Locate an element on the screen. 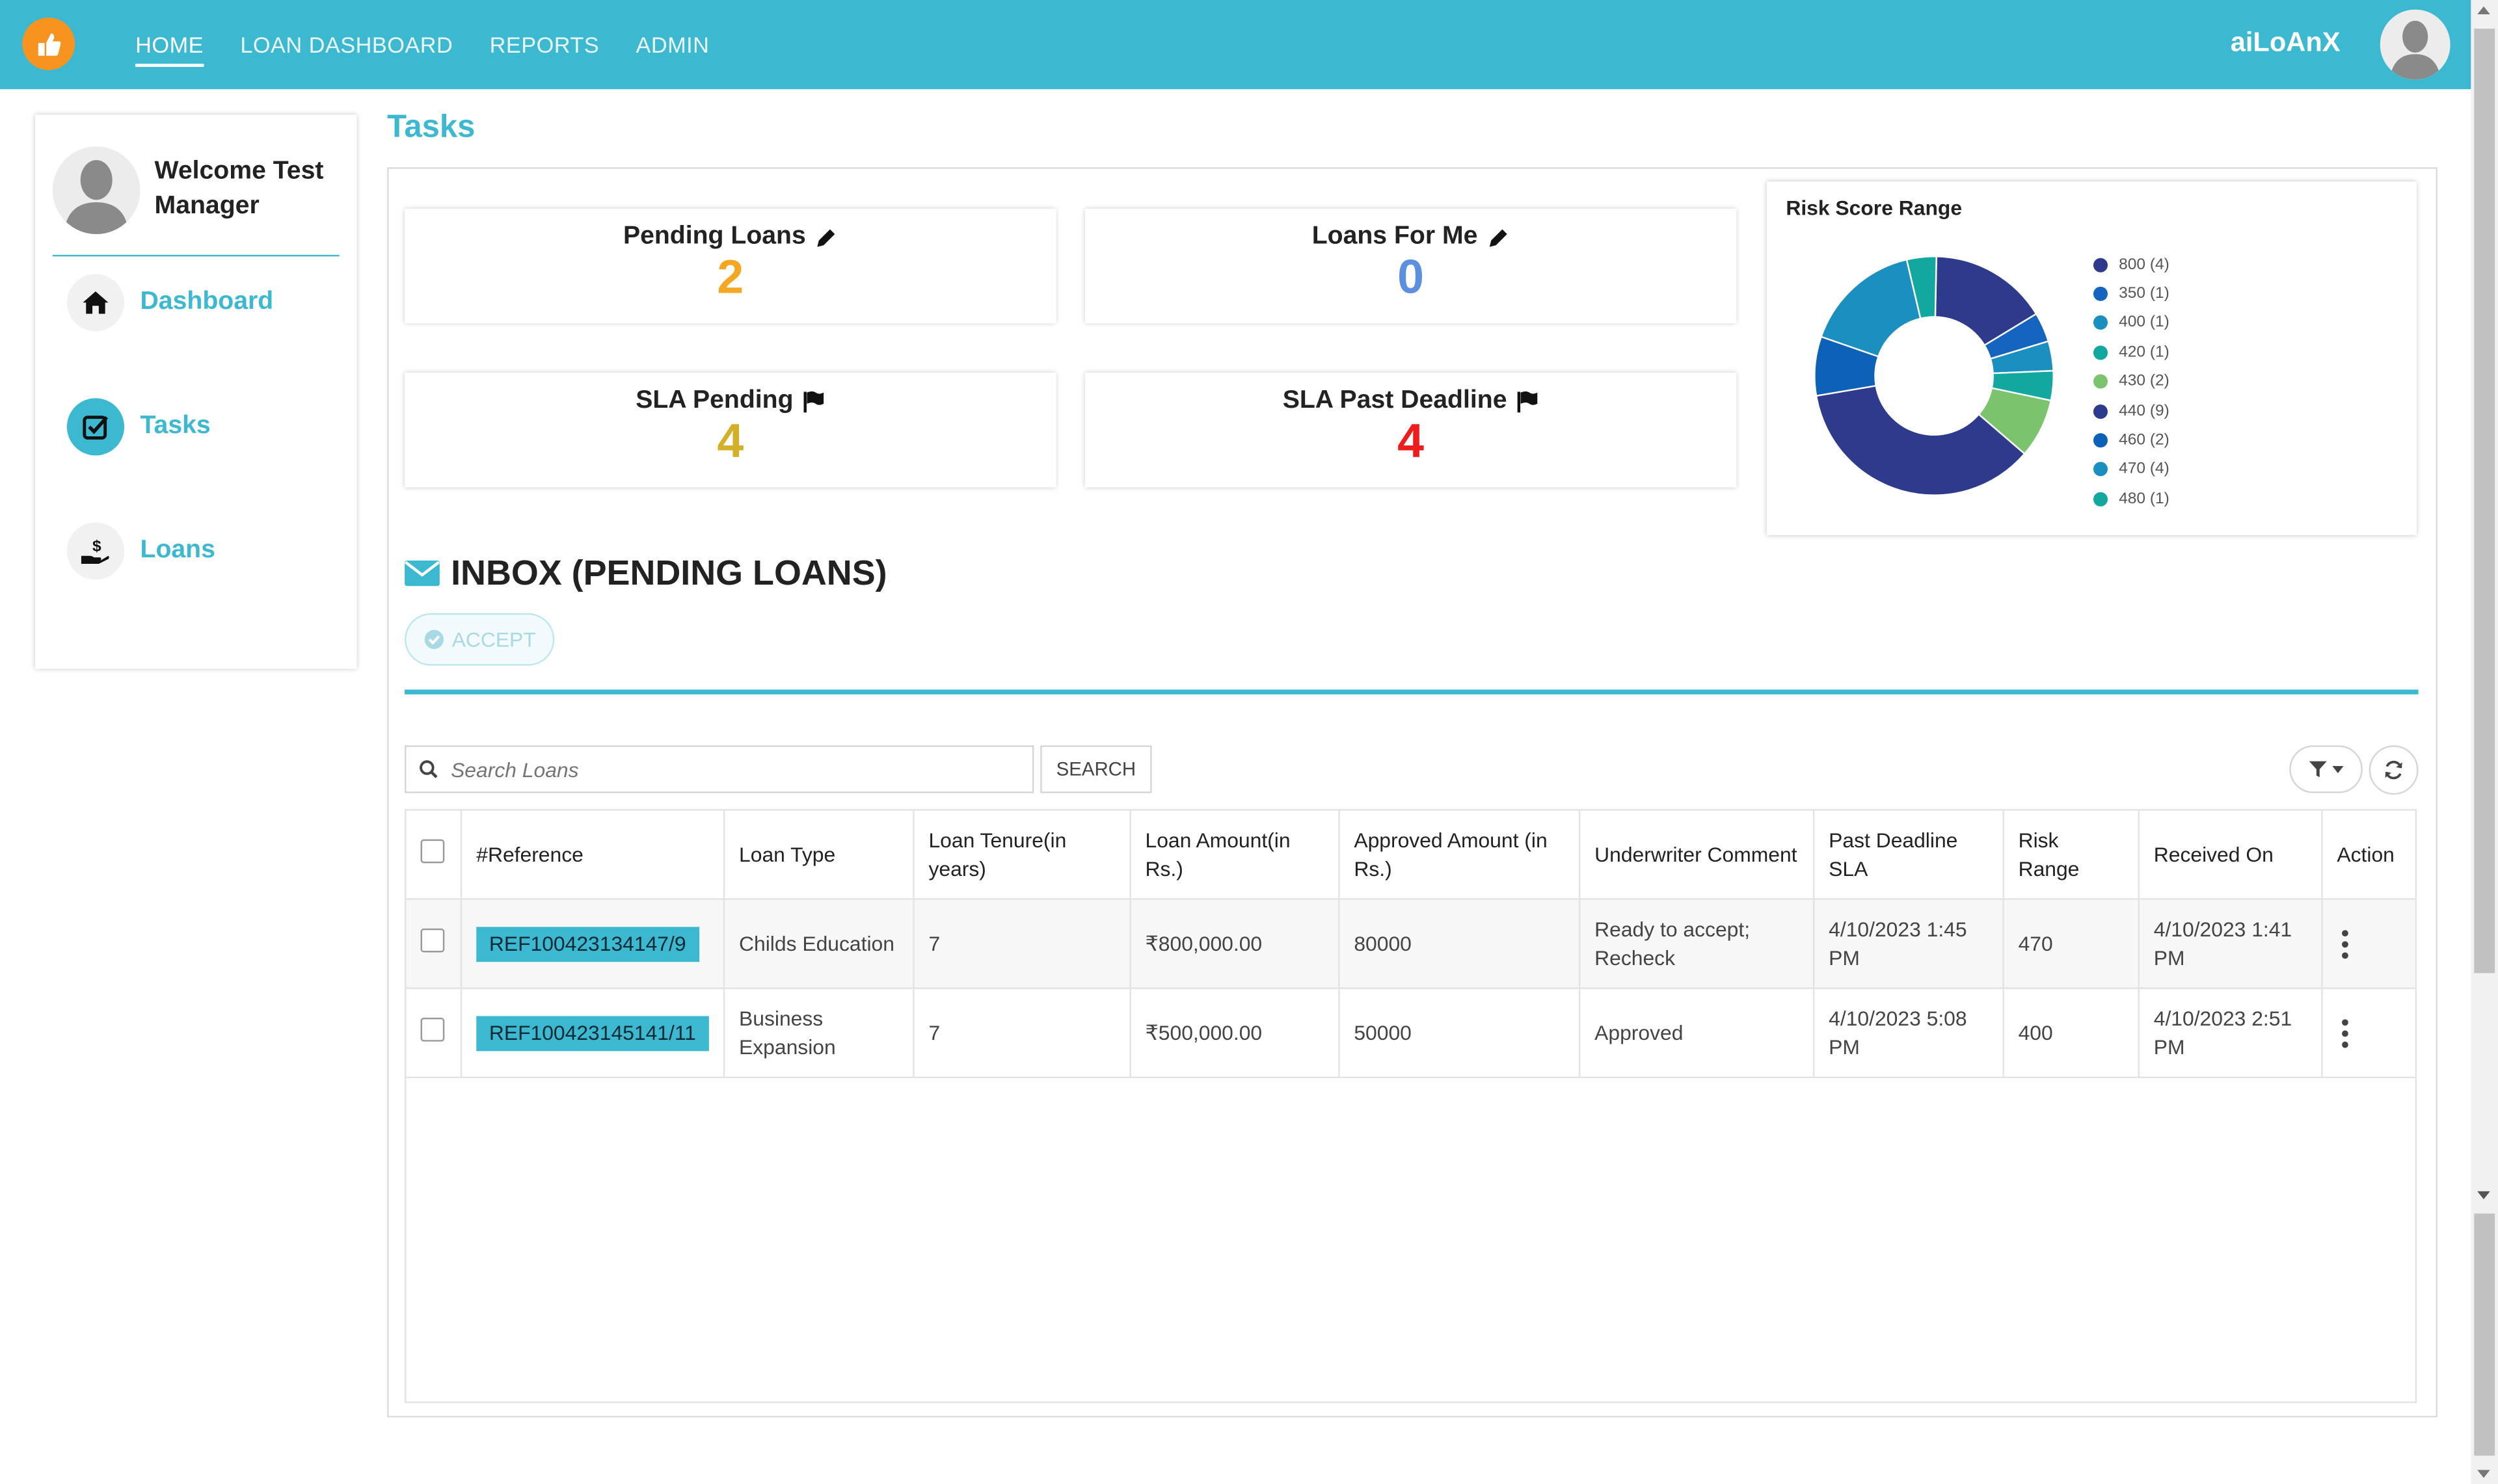  legend-label: 430 (2) is located at coordinates (2144, 382).